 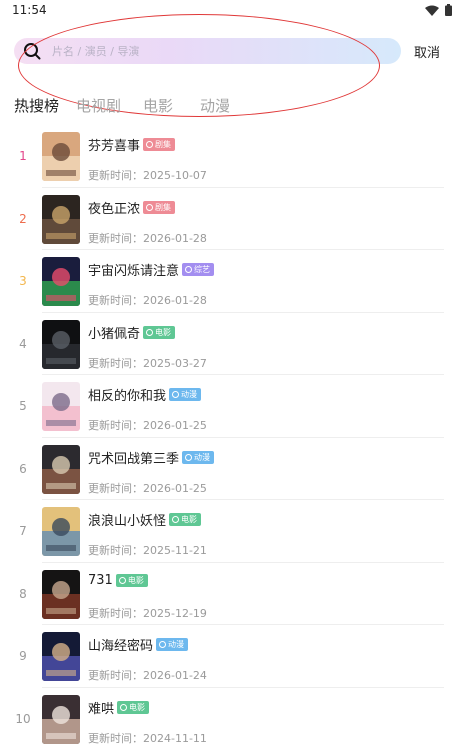 I want to click on update-time: 更新时间：2025-03-27, so click(x=147, y=363).